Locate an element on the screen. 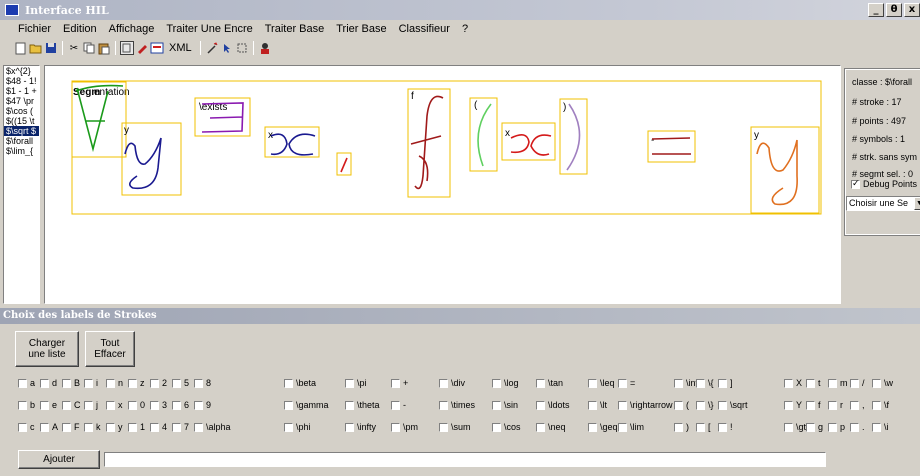  label-text-input is located at coordinates (465, 459).